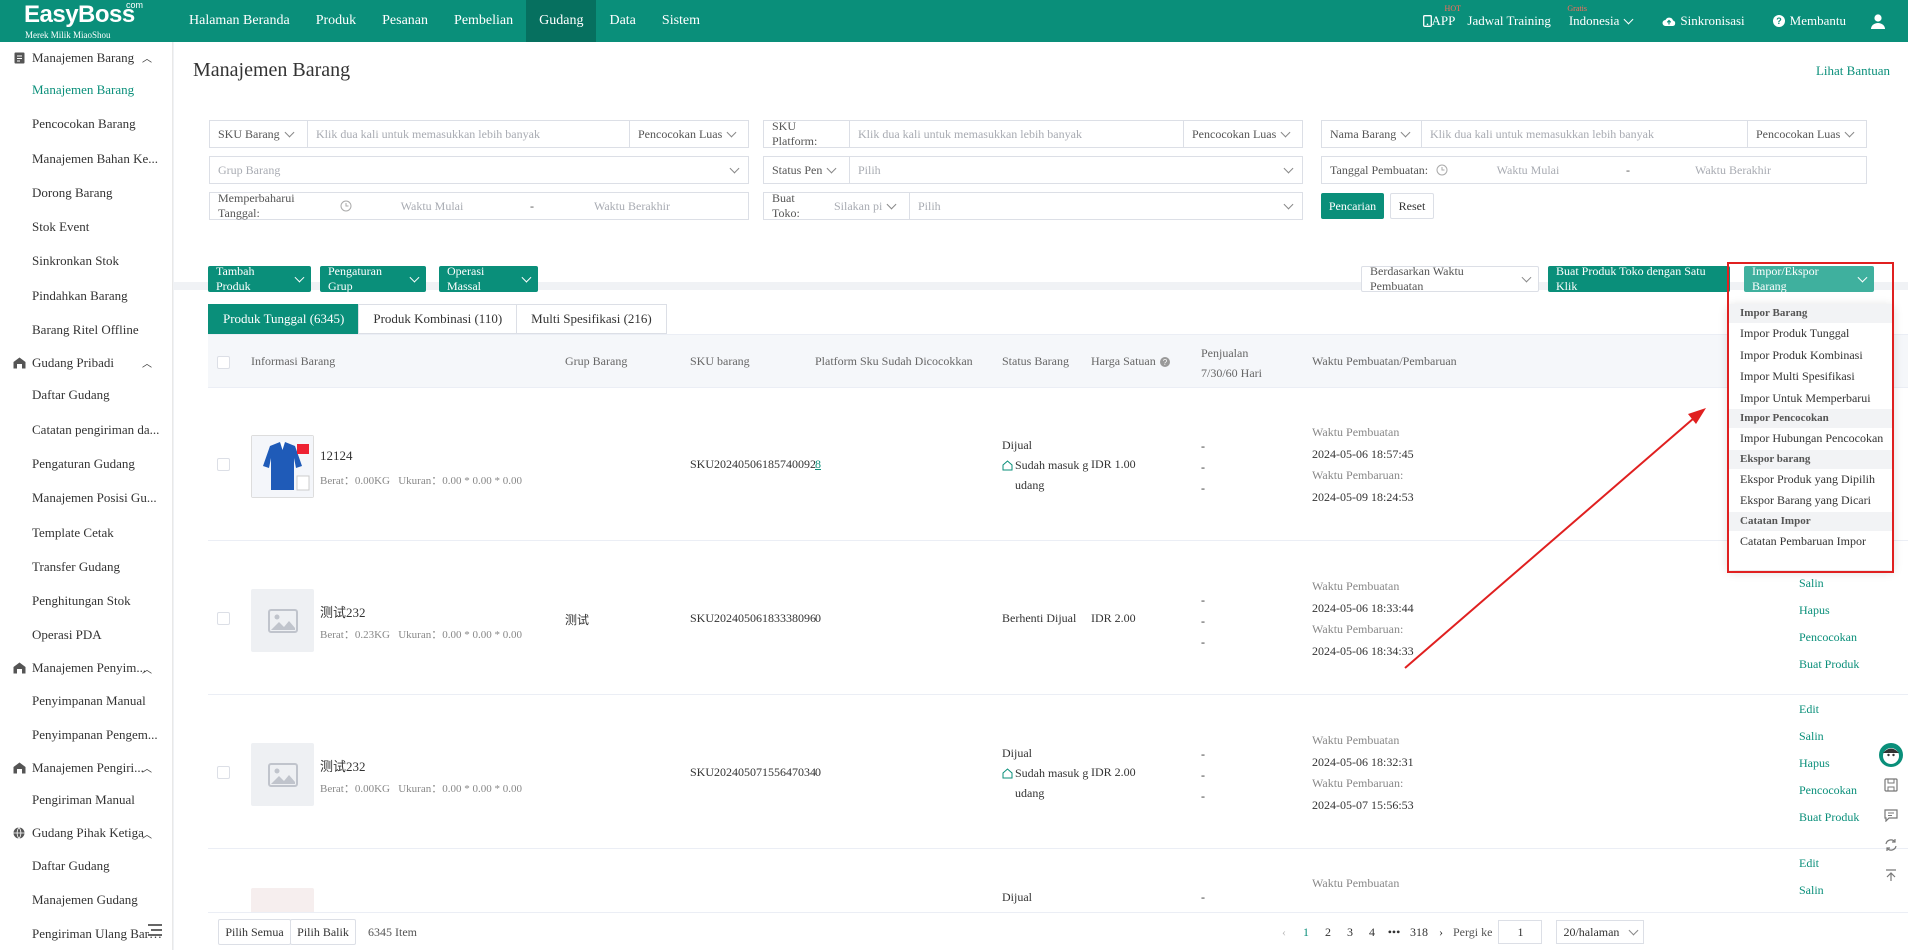  I want to click on created-start-input: Waktu Mulai, so click(1528, 170).